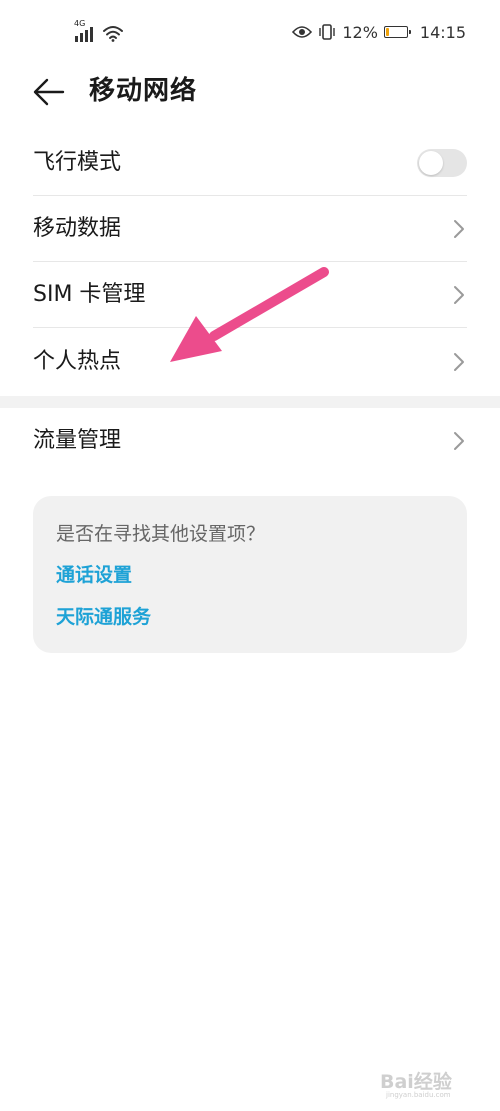 Image resolution: width=500 pixels, height=1111 pixels. Describe the element at coordinates (379, 32) in the screenshot. I see `status-right: 12% 14:15` at that location.